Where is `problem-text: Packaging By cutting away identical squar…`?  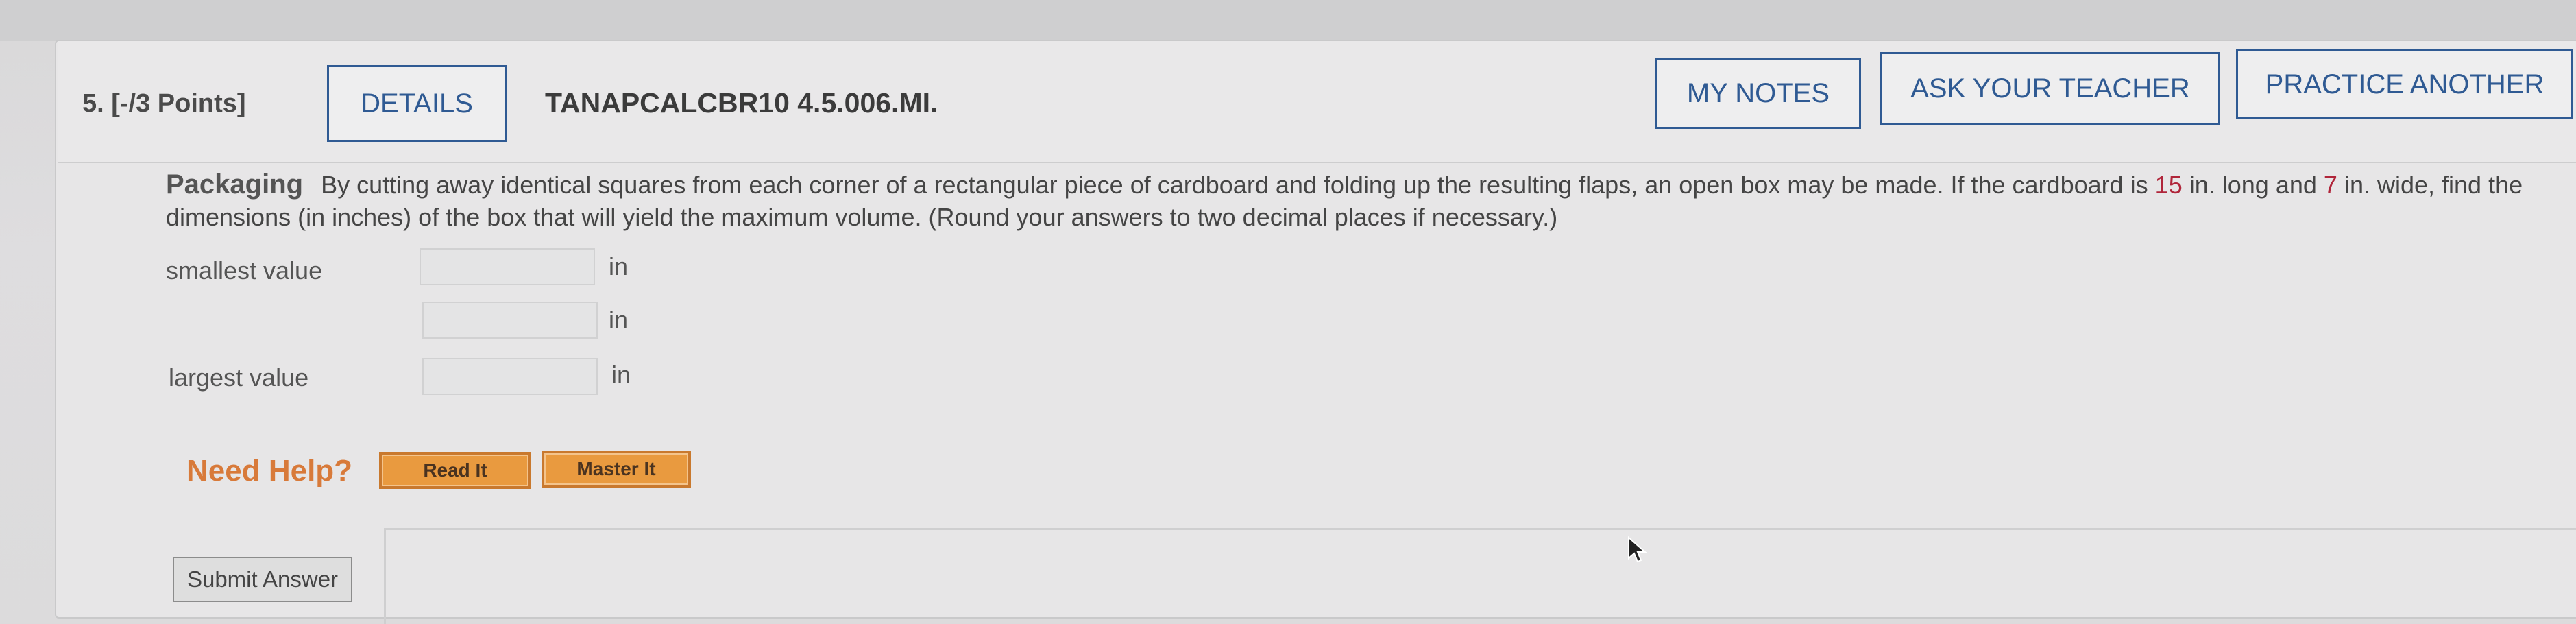
problem-text: Packaging By cutting away identical squar… is located at coordinates (1358, 201).